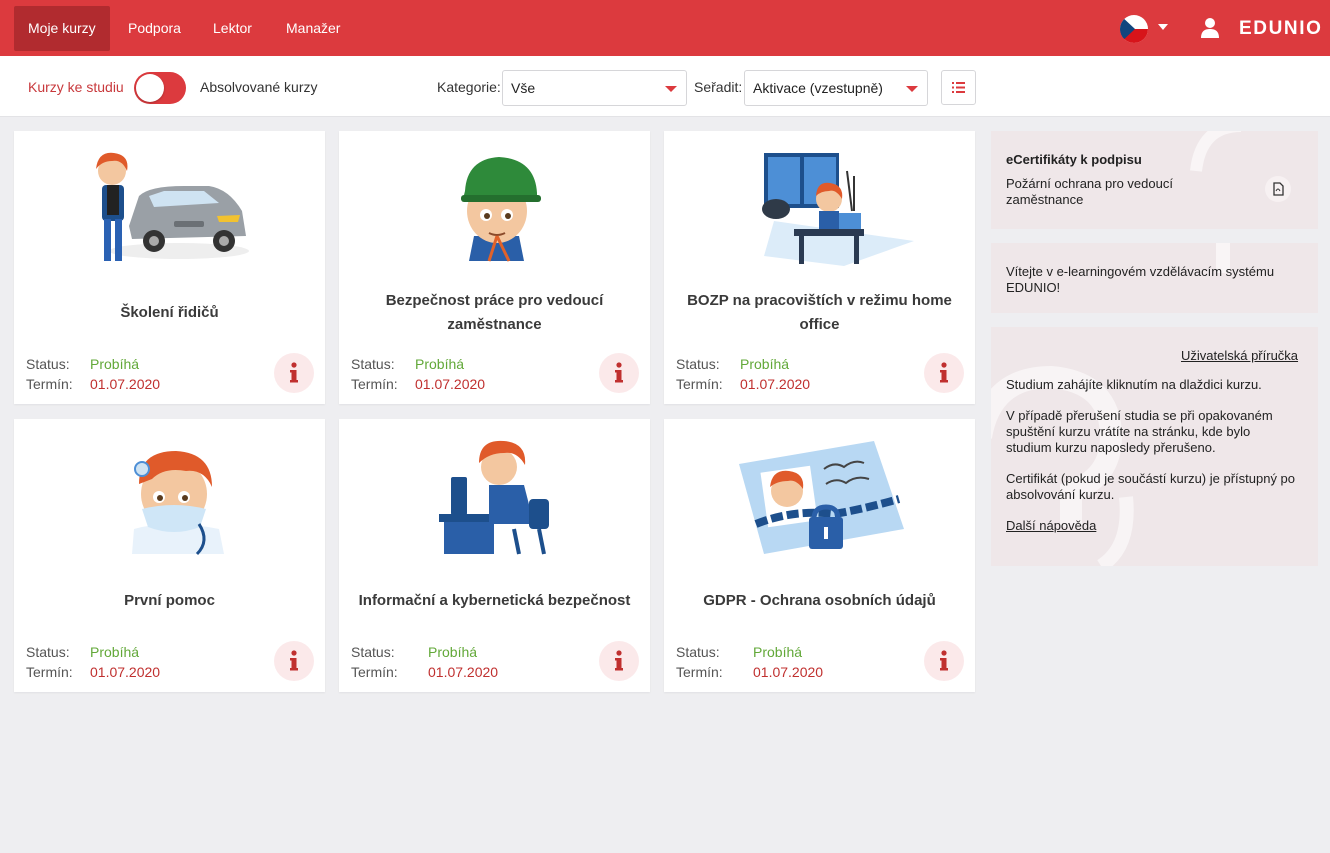 The image size is (1330, 853). Describe the element at coordinates (838, 209) in the screenshot. I see `home-office-illustration` at that location.